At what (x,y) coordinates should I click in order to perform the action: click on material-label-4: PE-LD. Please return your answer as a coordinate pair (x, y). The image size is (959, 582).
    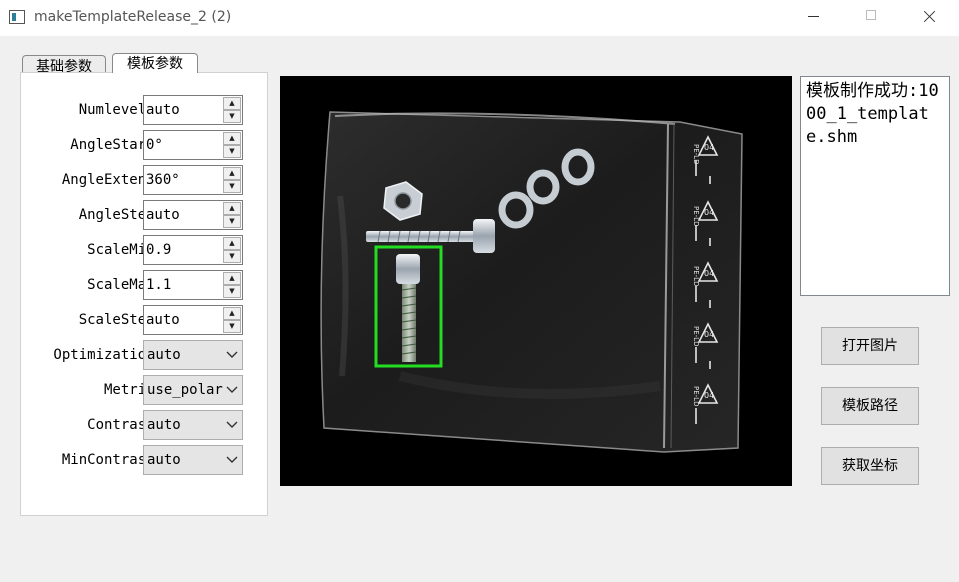
    Looking at the image, I should click on (696, 336).